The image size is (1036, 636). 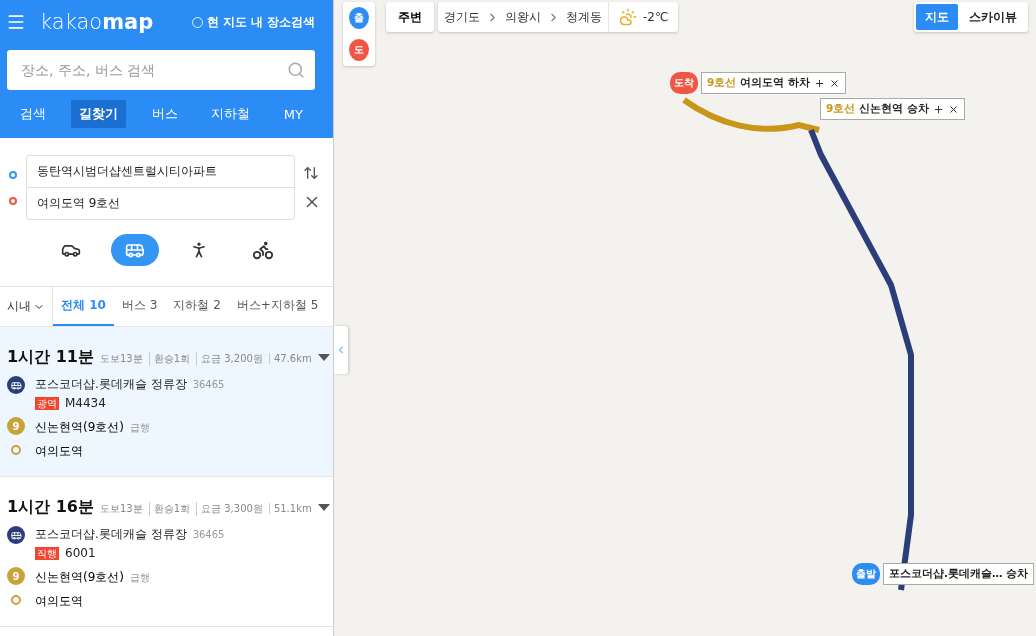 What do you see at coordinates (866, 574) in the screenshot?
I see `route-pin: 출발` at bounding box center [866, 574].